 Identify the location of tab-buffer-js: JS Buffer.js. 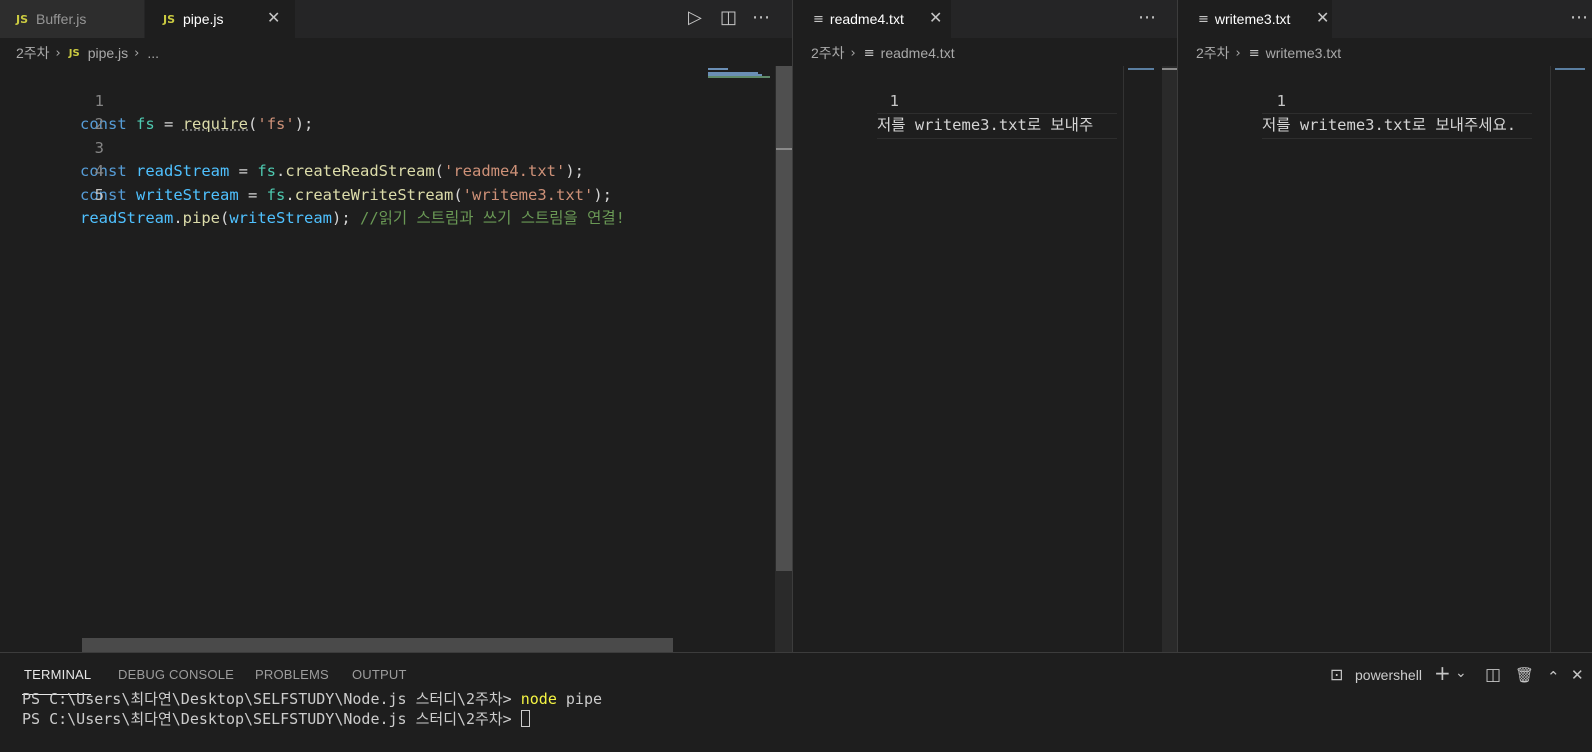
(72, 19).